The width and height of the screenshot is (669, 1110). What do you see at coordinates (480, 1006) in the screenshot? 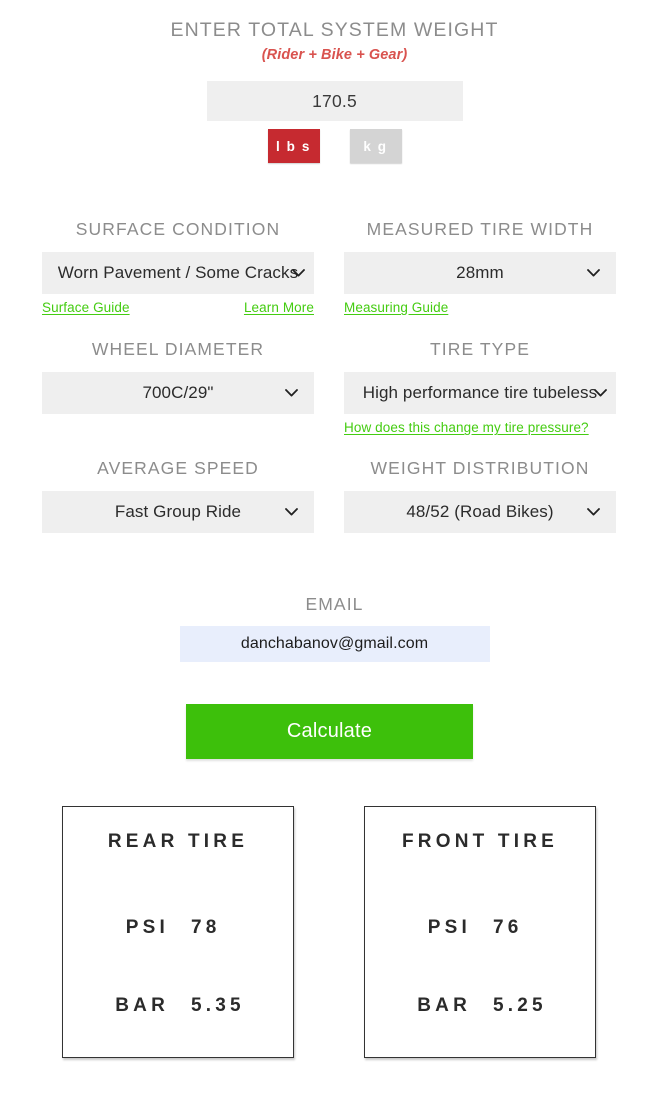
I see `front-tire-bar-row: BAR 5.25` at bounding box center [480, 1006].